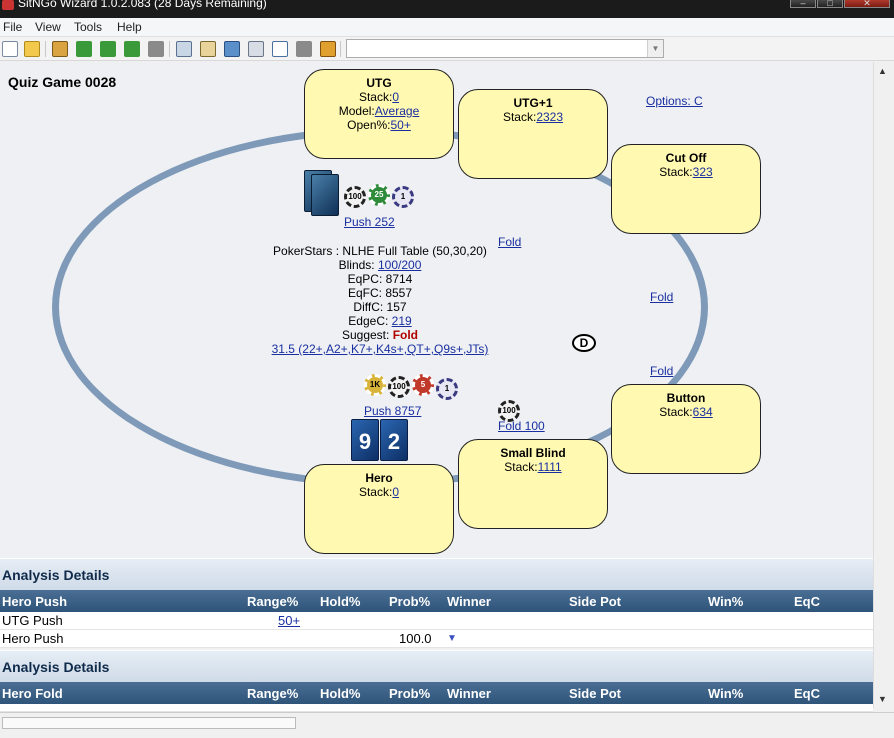 The image size is (894, 738). Describe the element at coordinates (379, 478) in the screenshot. I see `seat-name: Hero` at that location.